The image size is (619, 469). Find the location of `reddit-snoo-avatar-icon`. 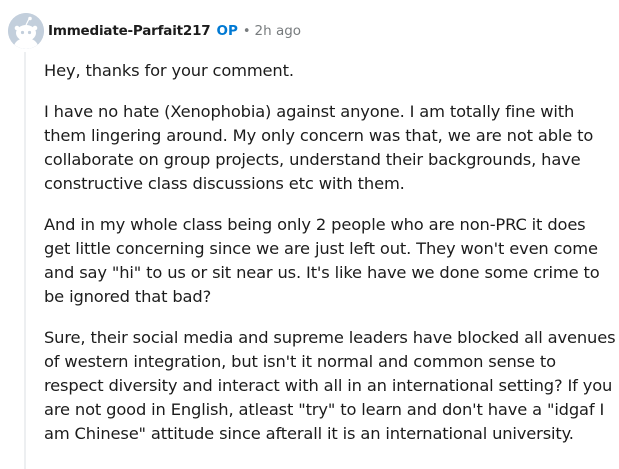

reddit-snoo-avatar-icon is located at coordinates (26, 31).